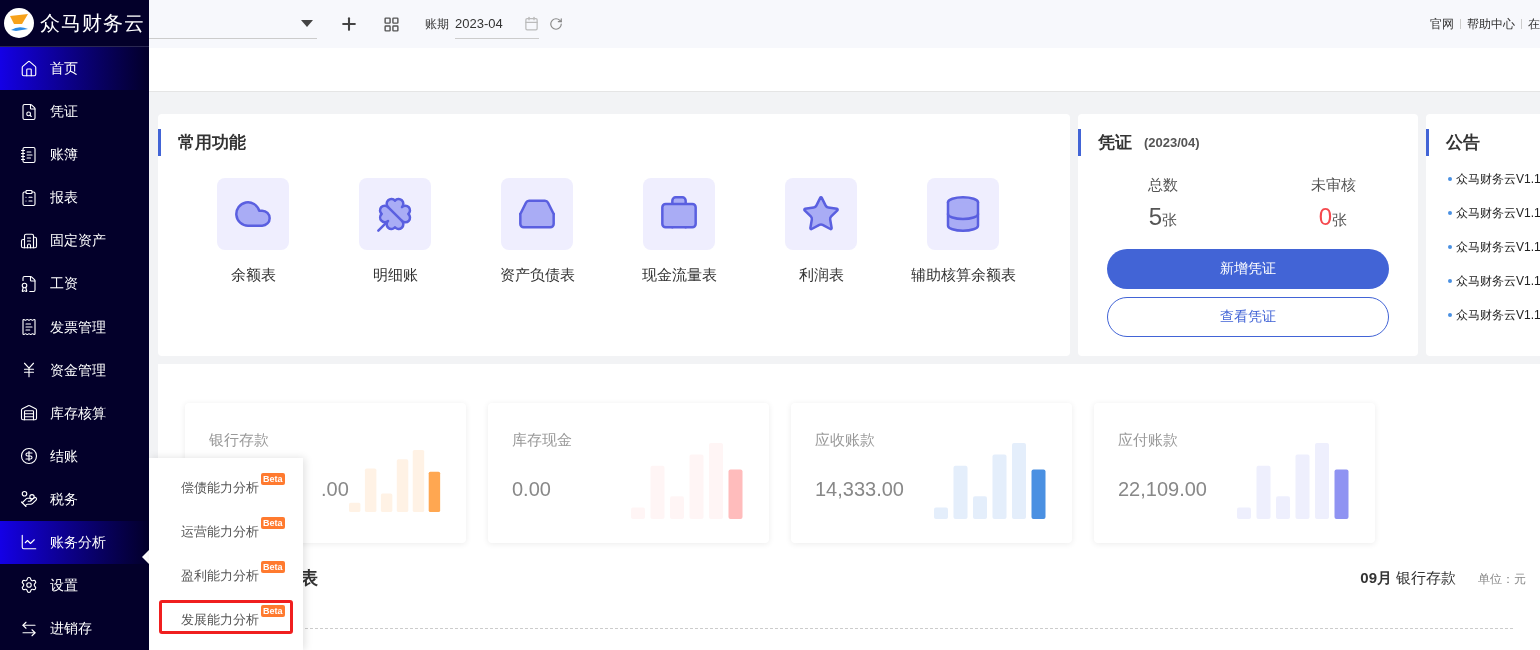  I want to click on voucher-period: (2023/04), so click(1172, 142).